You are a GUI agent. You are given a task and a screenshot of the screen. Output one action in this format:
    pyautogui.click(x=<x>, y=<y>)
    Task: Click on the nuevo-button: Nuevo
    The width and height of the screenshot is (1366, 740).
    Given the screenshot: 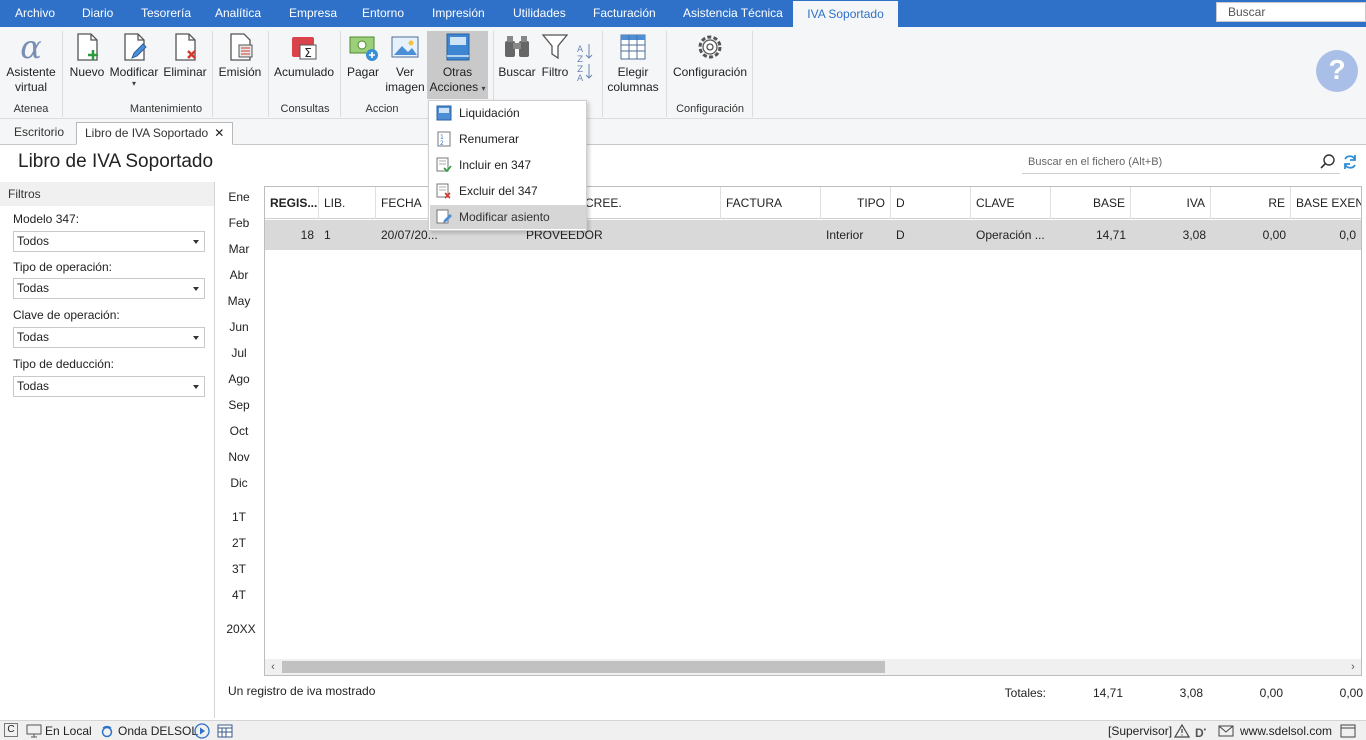 What is the action you would take?
    pyautogui.click(x=87, y=55)
    